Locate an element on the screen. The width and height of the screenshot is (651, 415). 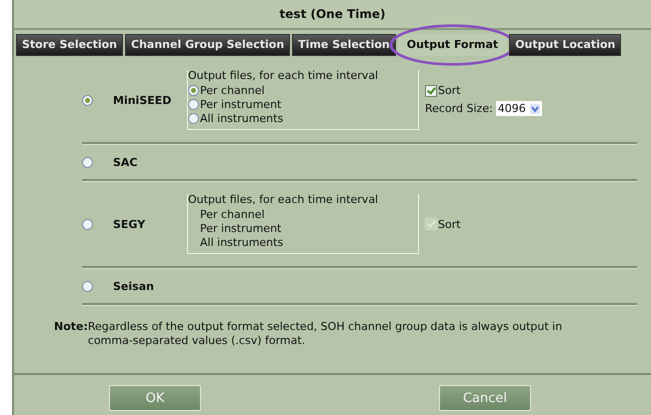
checkbox is located at coordinates (431, 90).